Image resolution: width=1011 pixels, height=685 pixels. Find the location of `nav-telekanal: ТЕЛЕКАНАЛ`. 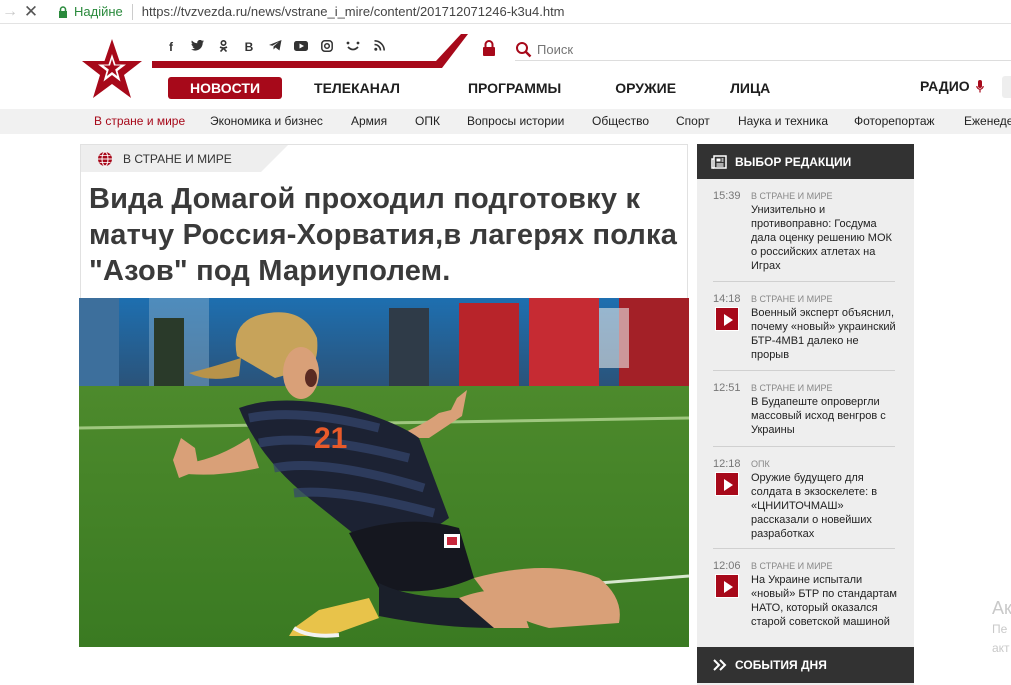

nav-telekanal: ТЕЛЕКАНАЛ is located at coordinates (357, 88).